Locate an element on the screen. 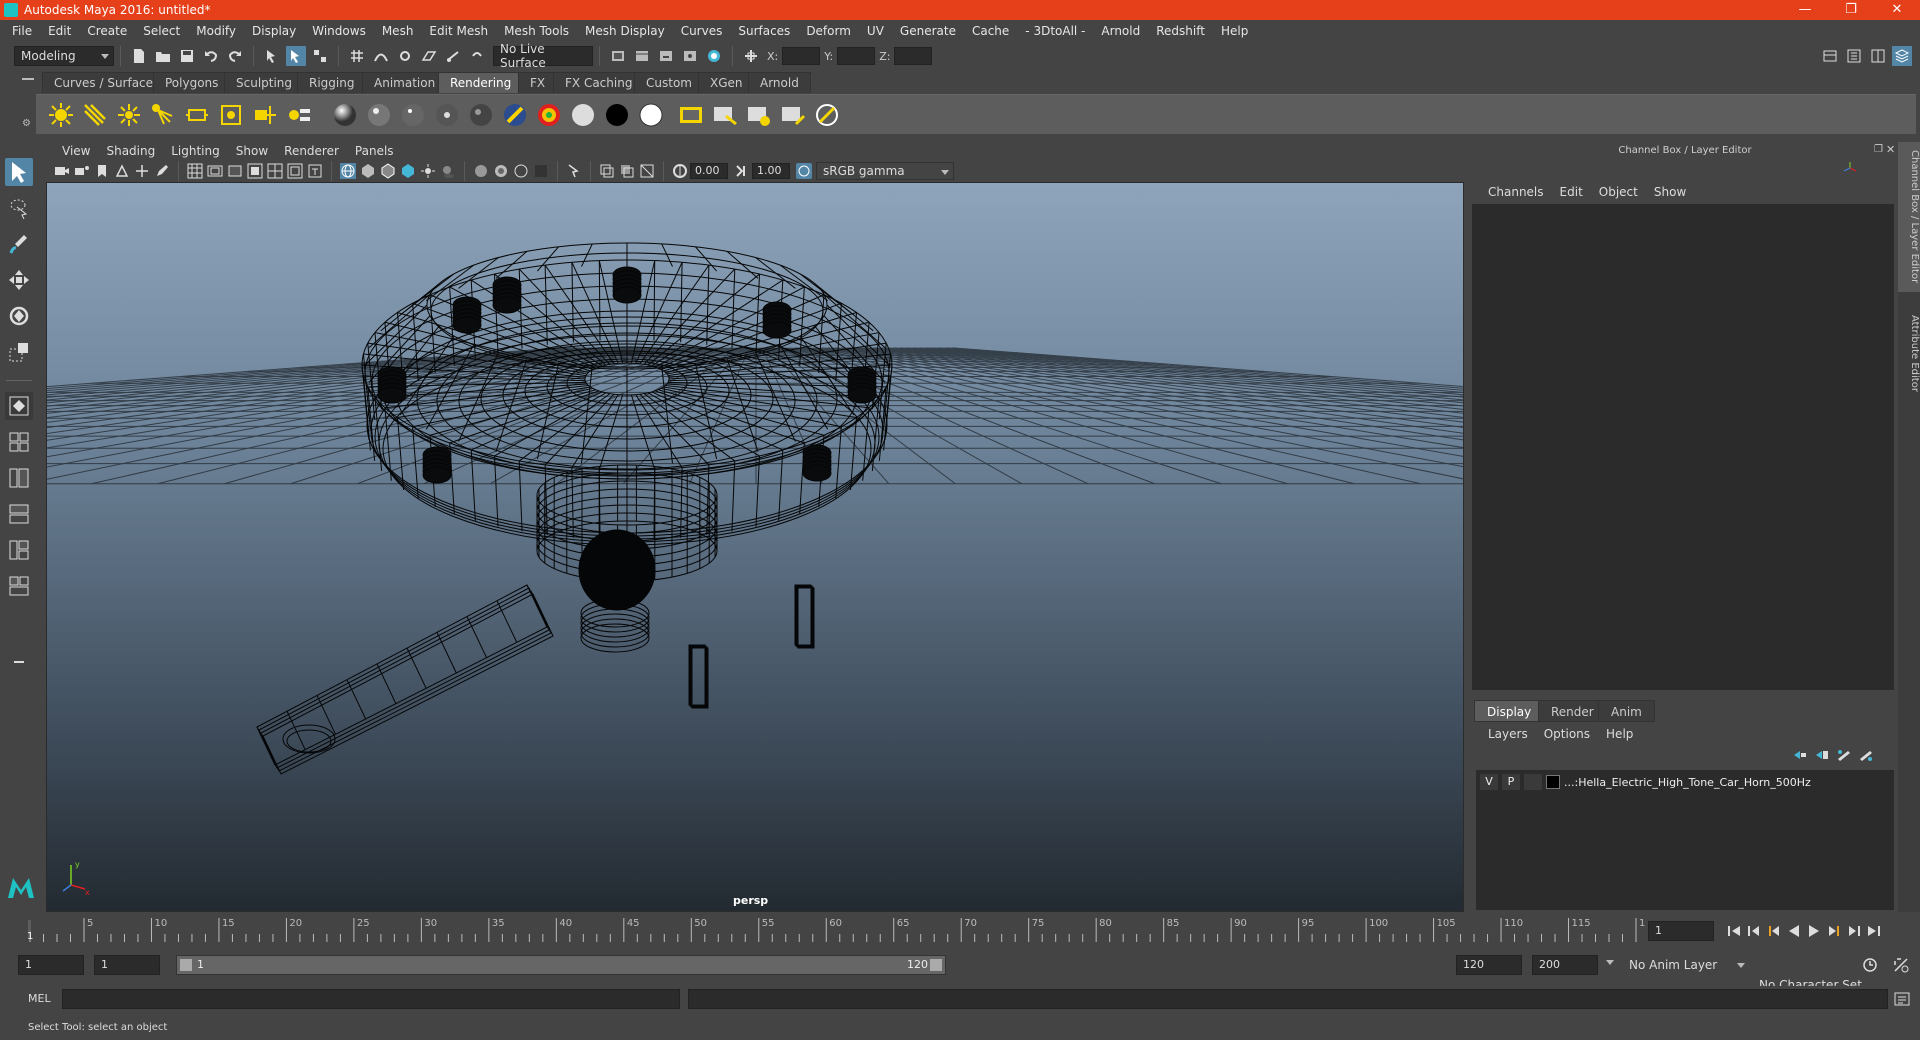 This screenshot has height=1040, width=1920. restore-button: ❐ is located at coordinates (1851, 10).